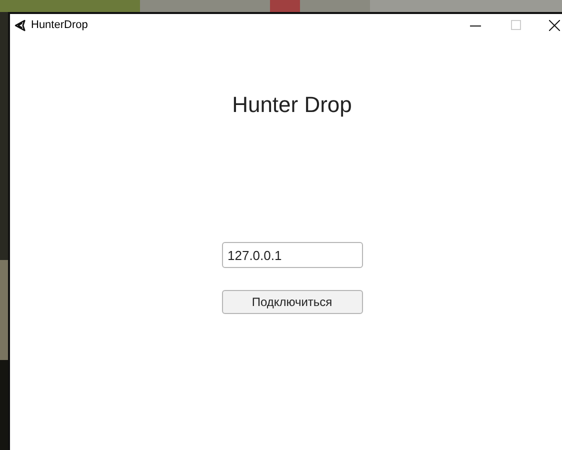 The height and width of the screenshot is (450, 562). What do you see at coordinates (292, 105) in the screenshot?
I see `app-heading: Hunter Drop` at bounding box center [292, 105].